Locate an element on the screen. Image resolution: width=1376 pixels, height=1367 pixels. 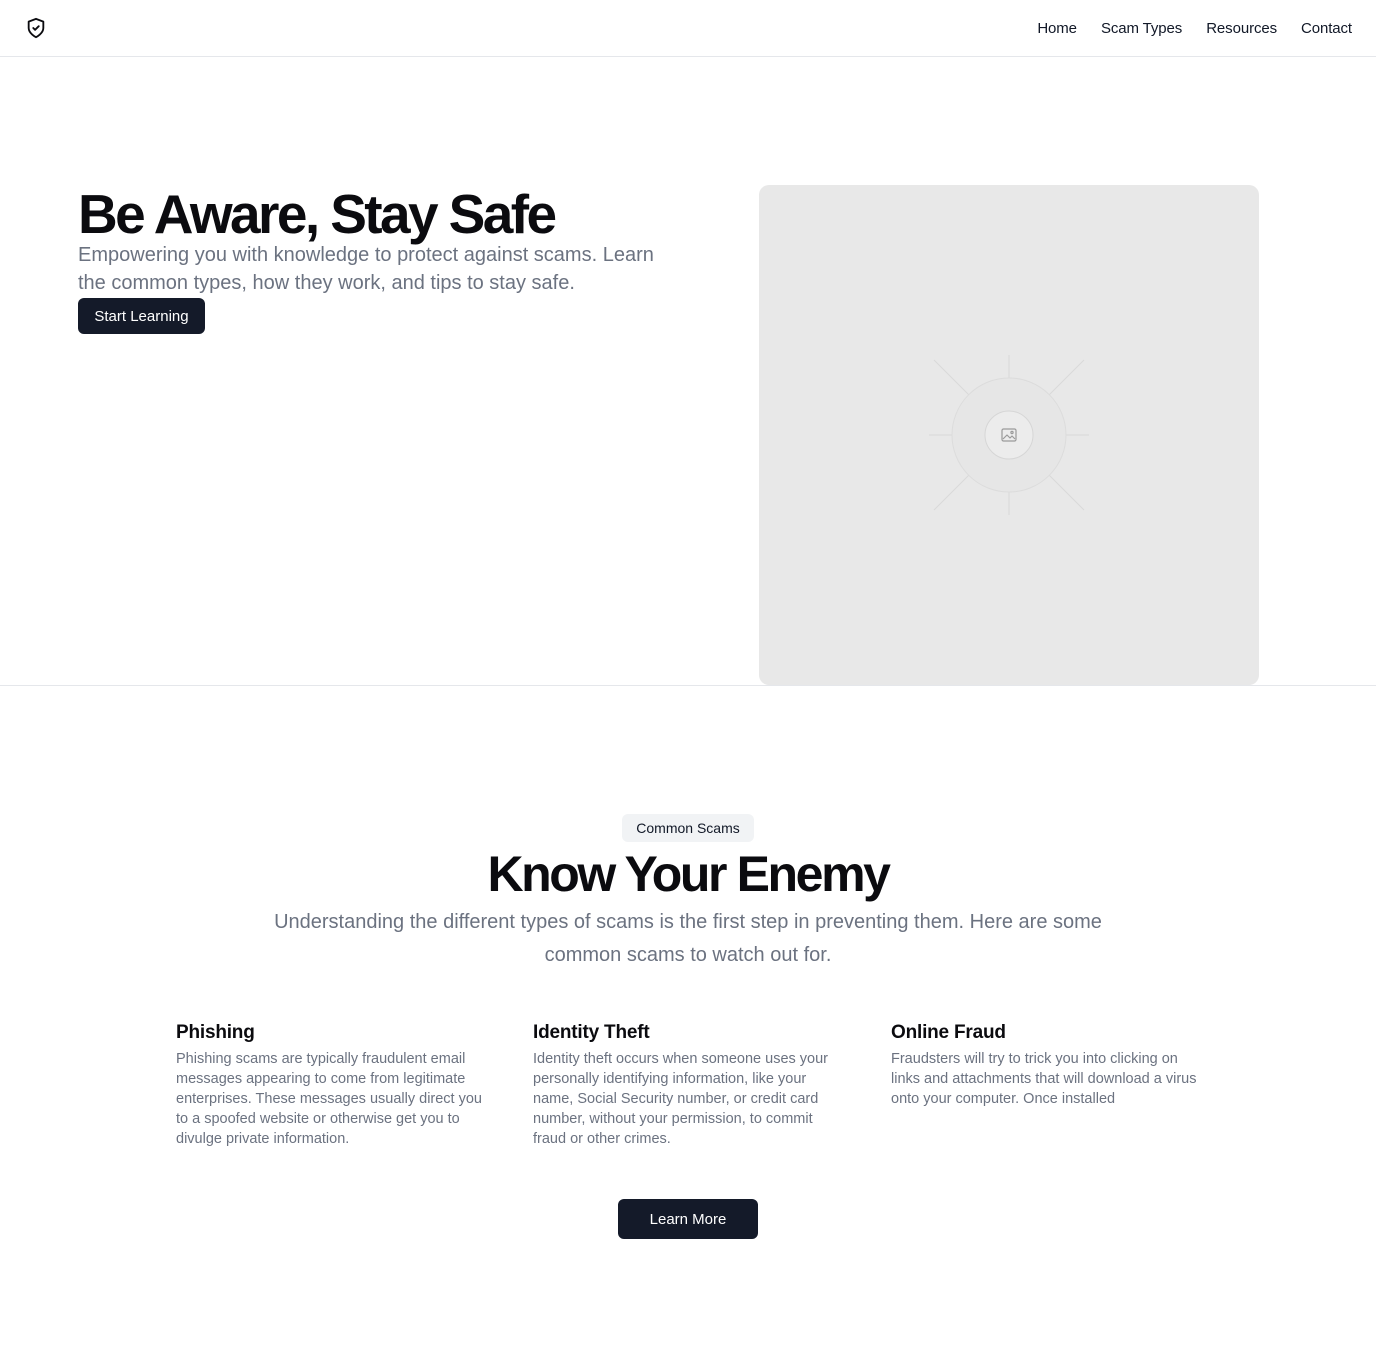
hero-image-placeholder is located at coordinates (1009, 435).